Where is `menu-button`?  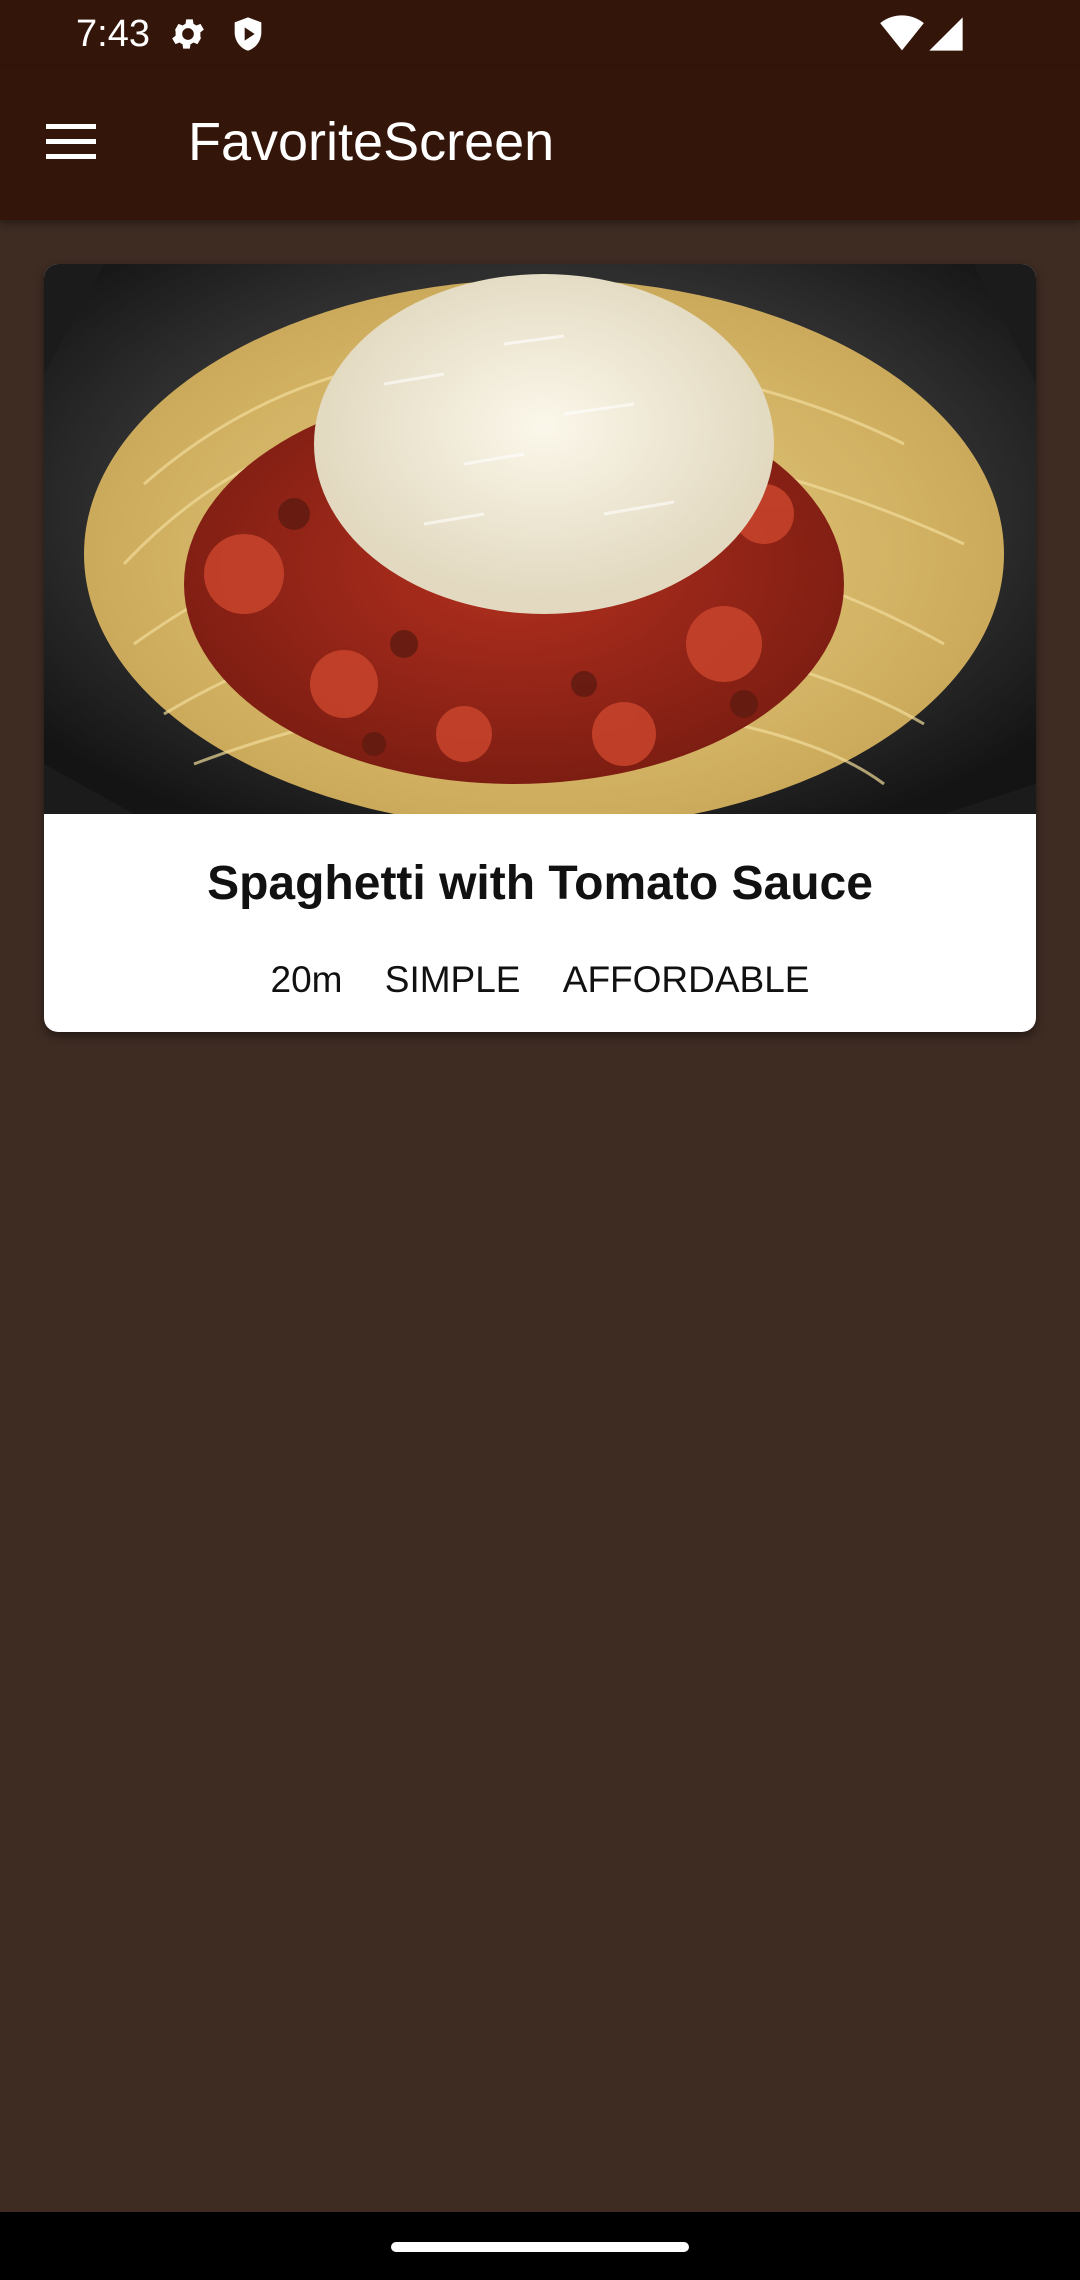 menu-button is located at coordinates (71, 144).